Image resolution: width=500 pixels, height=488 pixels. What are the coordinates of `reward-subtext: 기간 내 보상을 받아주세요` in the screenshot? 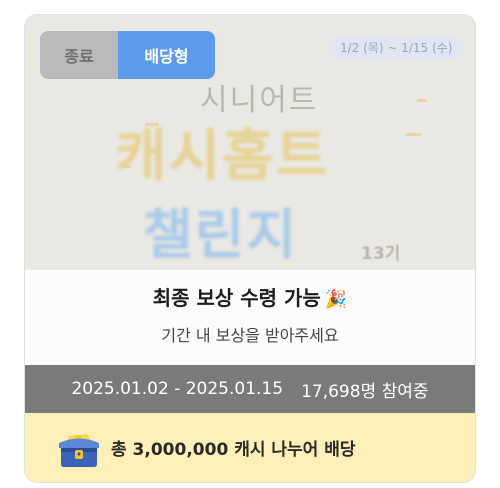 It's located at (250, 335).